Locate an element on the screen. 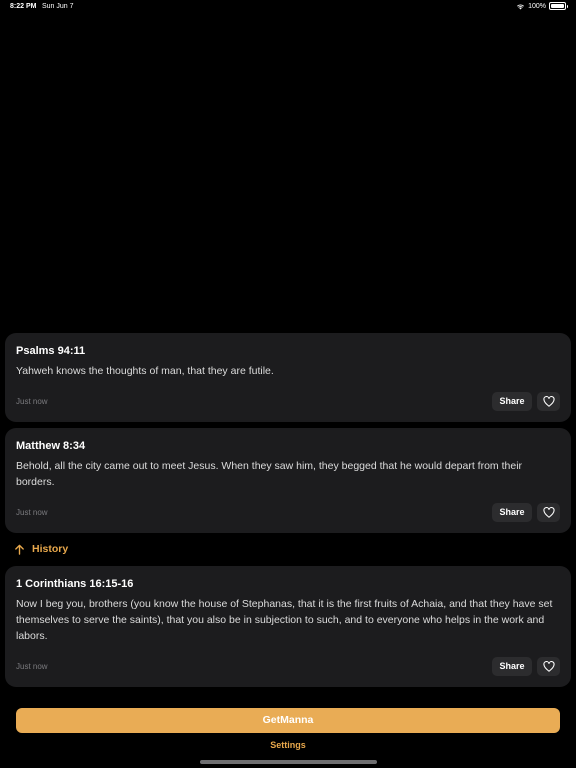 The image size is (576, 768). settings-link: Settings is located at coordinates (288, 745).